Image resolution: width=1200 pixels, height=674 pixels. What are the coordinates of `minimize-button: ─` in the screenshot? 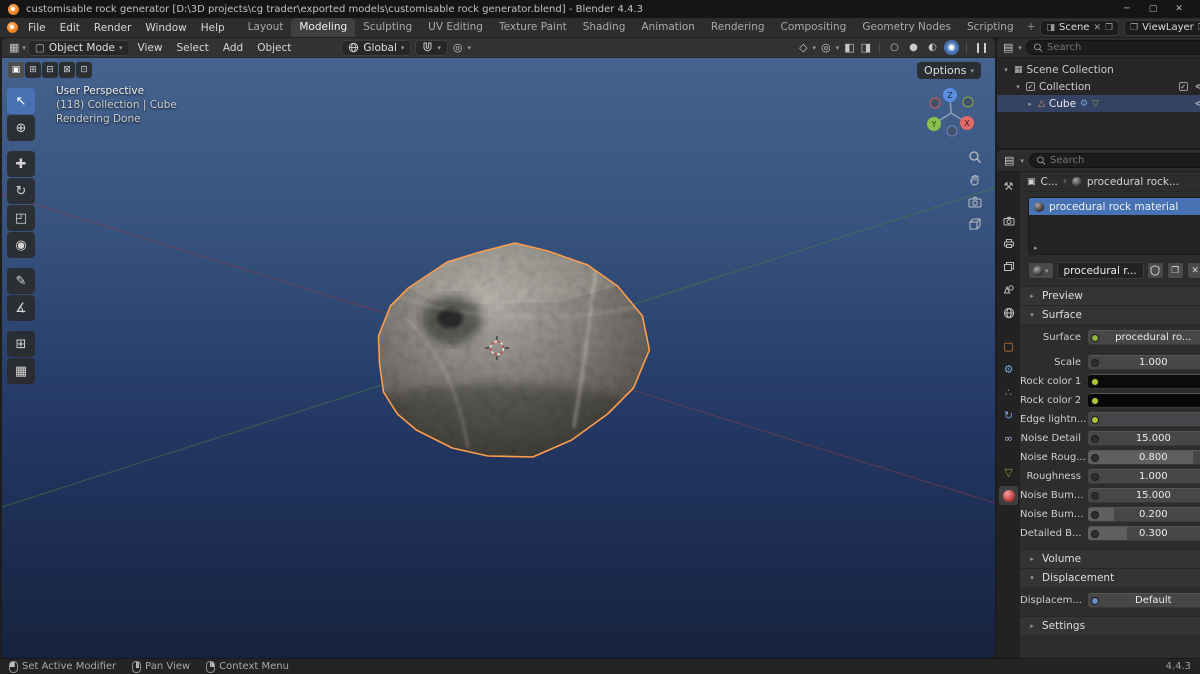 It's located at (1127, 9).